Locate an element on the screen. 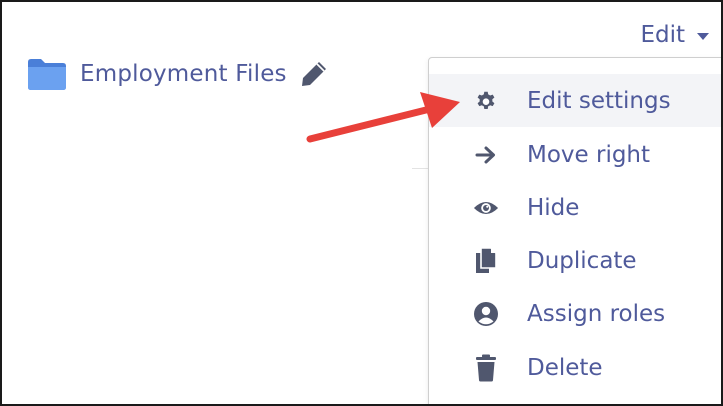  eye-icon is located at coordinates (486, 208).